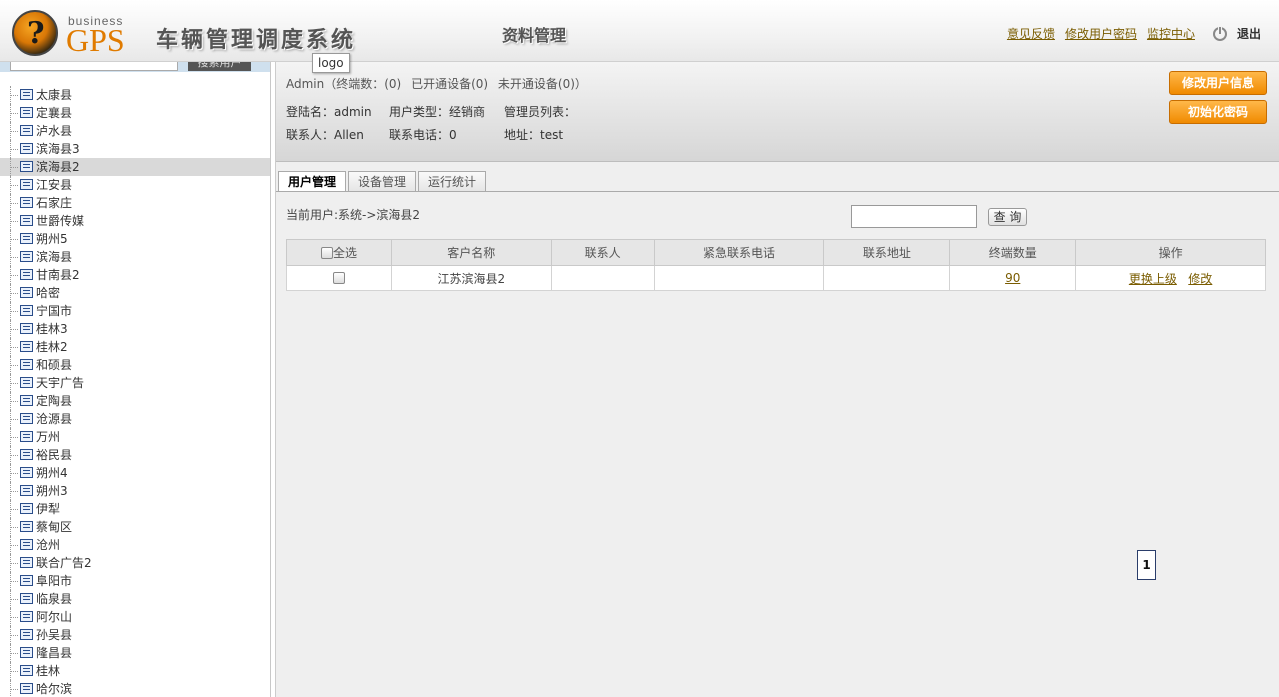 The height and width of the screenshot is (697, 1279). What do you see at coordinates (135, 473) in the screenshot?
I see `tree-item: 朔州4` at bounding box center [135, 473].